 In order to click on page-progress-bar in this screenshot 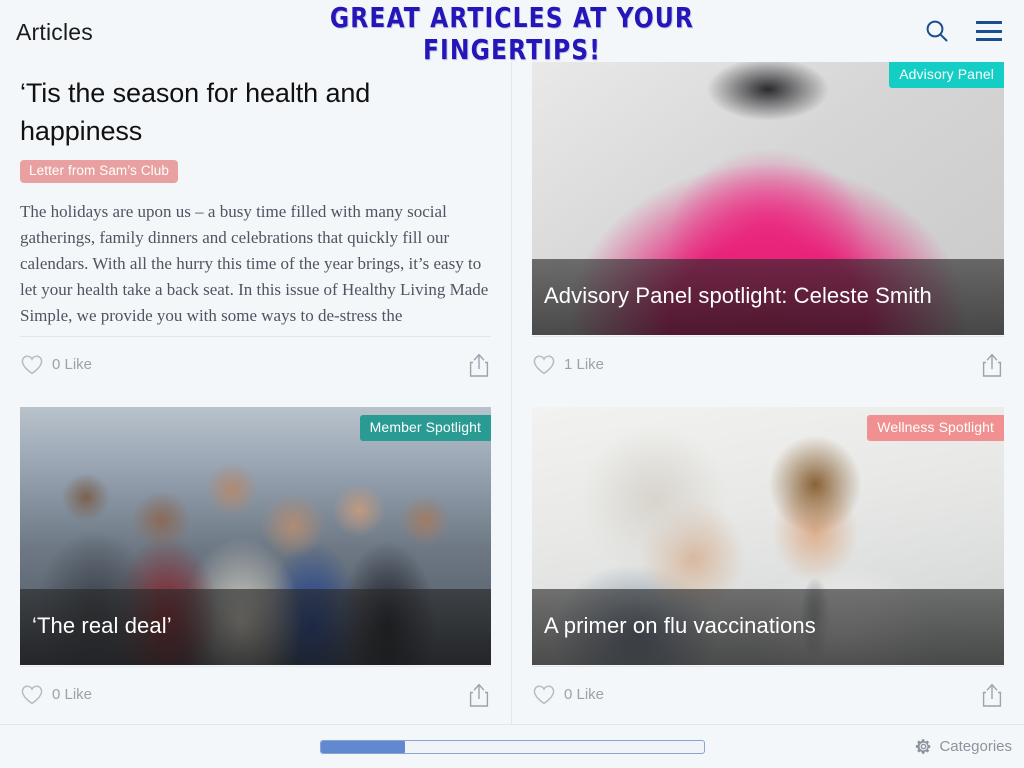, I will do `click(512, 746)`.